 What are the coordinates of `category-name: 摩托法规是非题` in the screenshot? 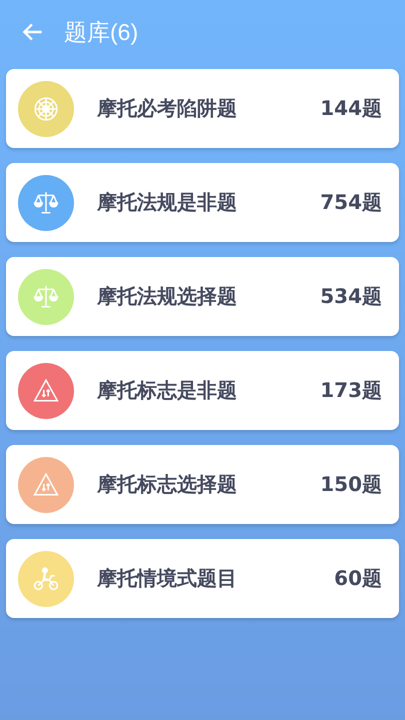 It's located at (167, 202).